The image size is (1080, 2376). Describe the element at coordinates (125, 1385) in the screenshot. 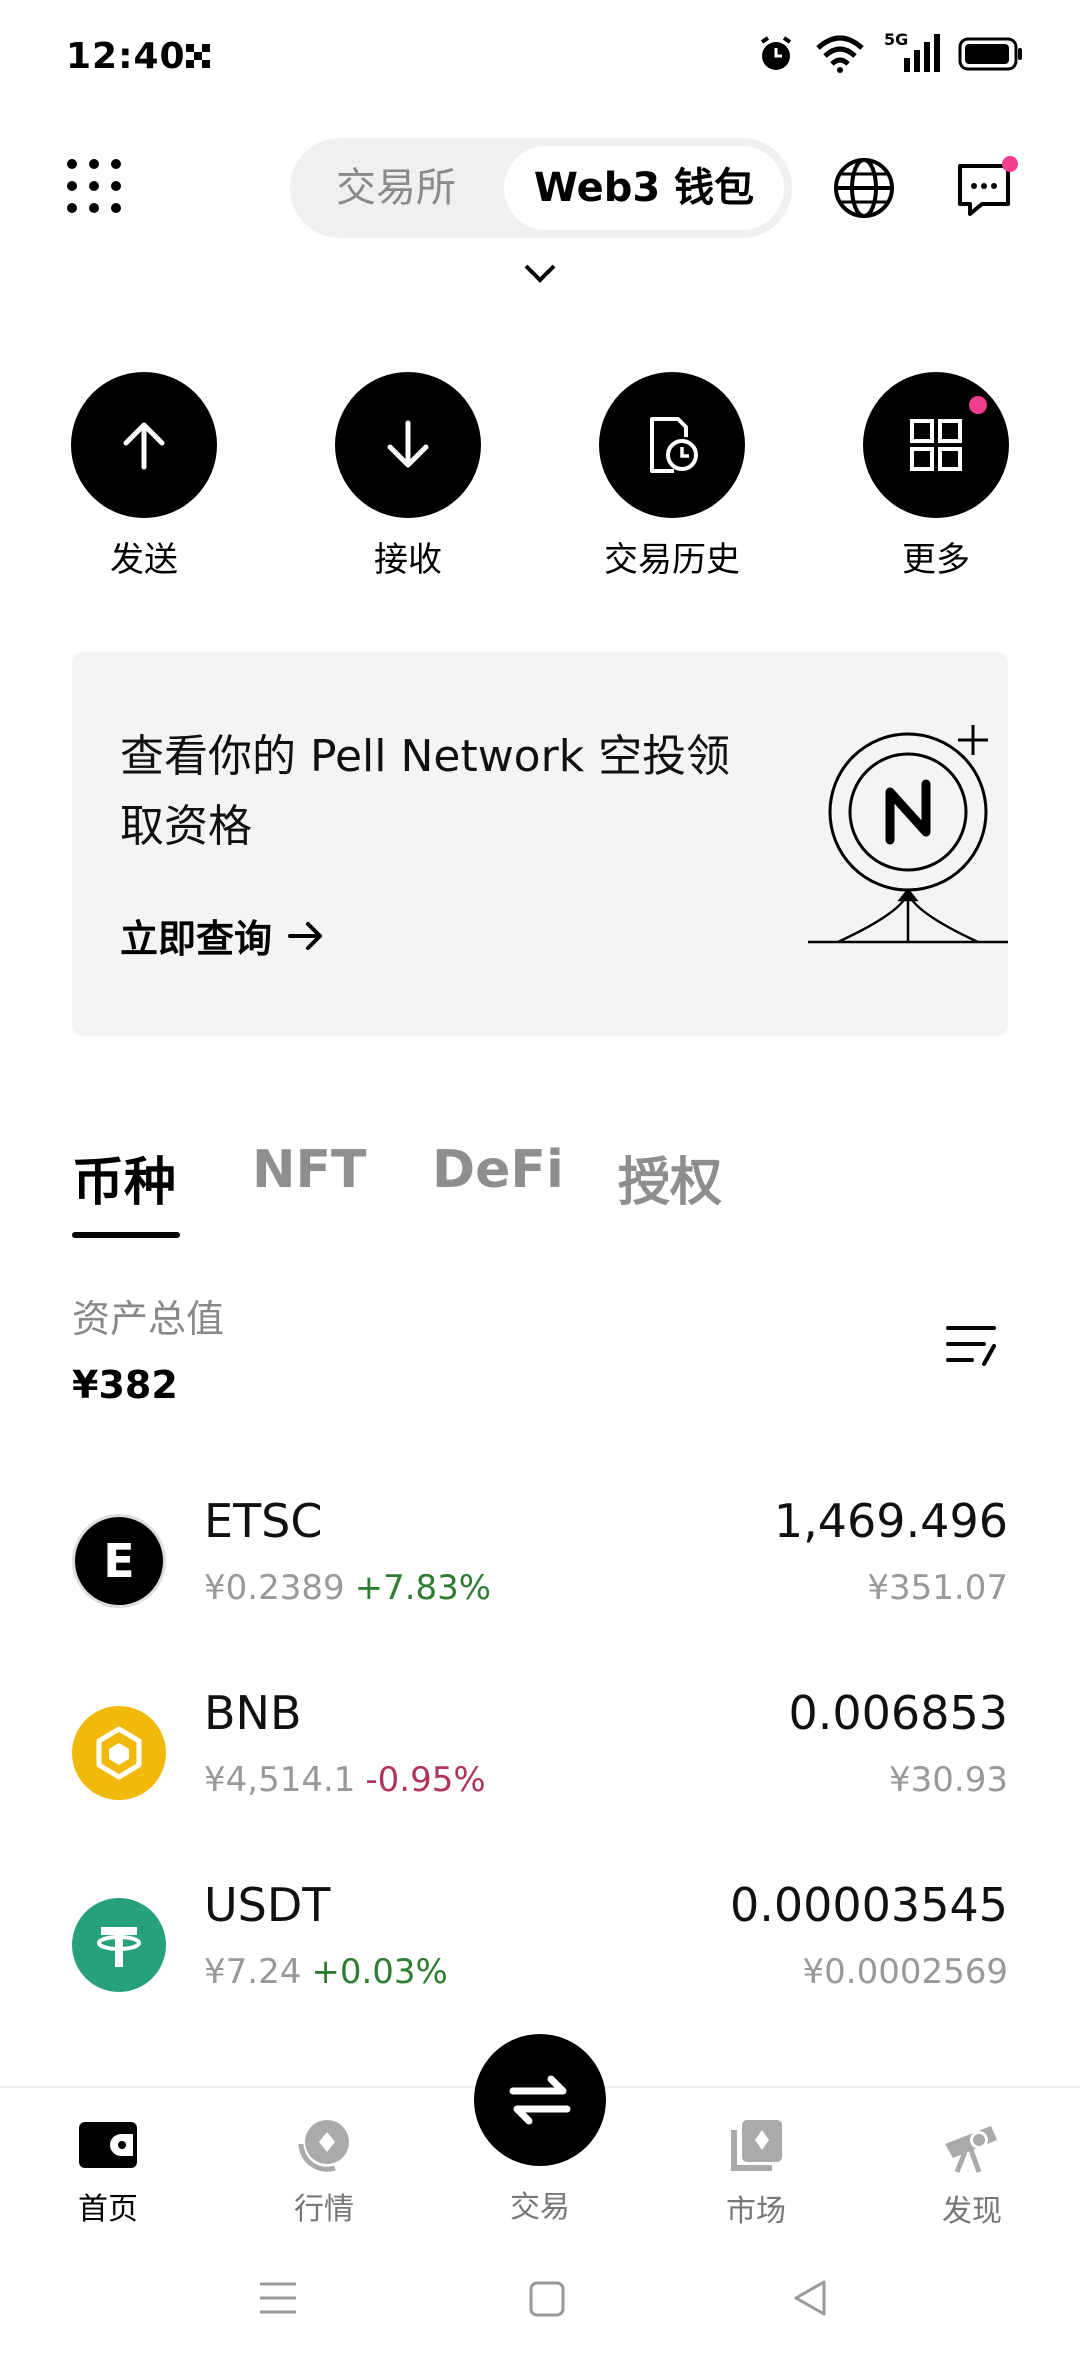

I see `total-value: ¥382` at that location.